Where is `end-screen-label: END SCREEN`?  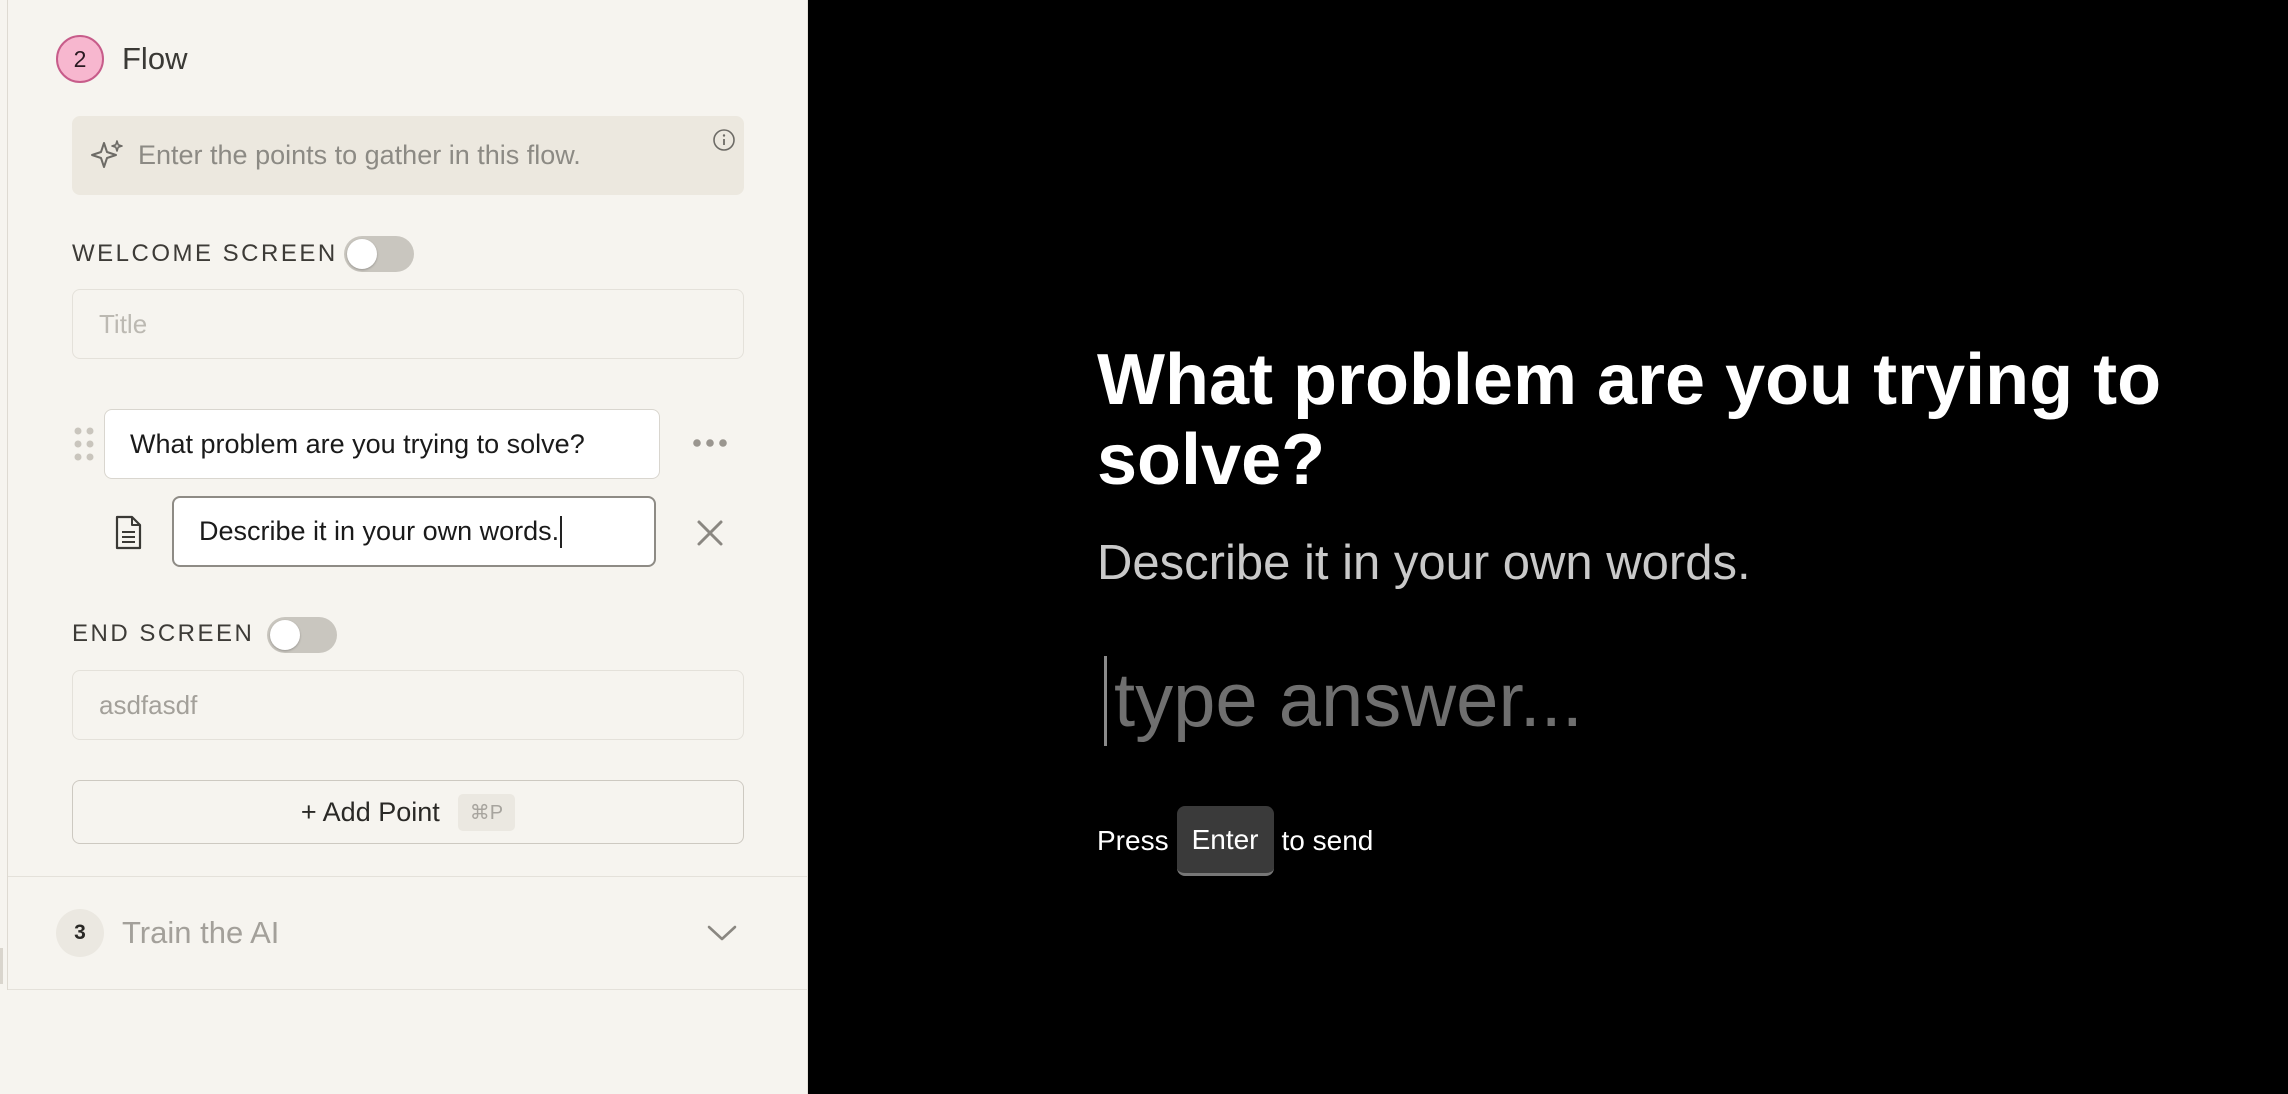
end-screen-label: END SCREEN is located at coordinates (163, 633).